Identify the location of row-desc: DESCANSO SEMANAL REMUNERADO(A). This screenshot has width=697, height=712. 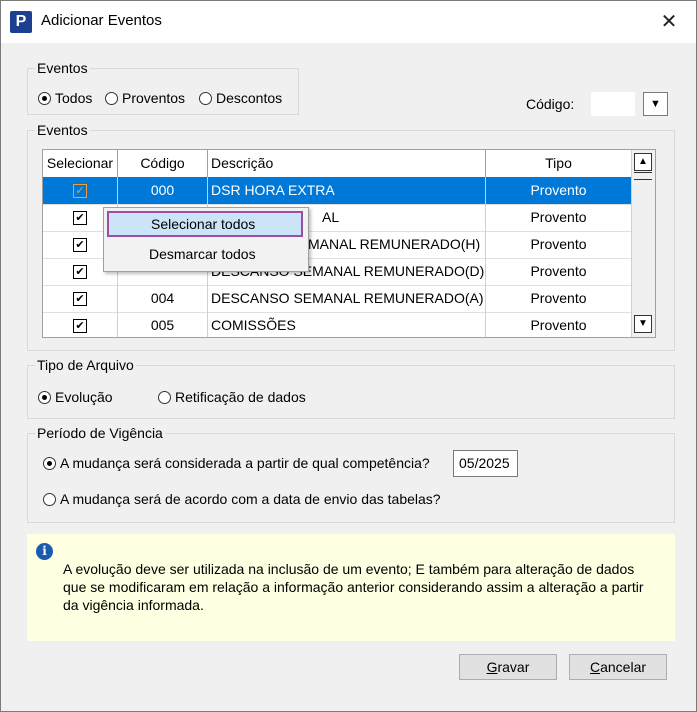
(347, 298).